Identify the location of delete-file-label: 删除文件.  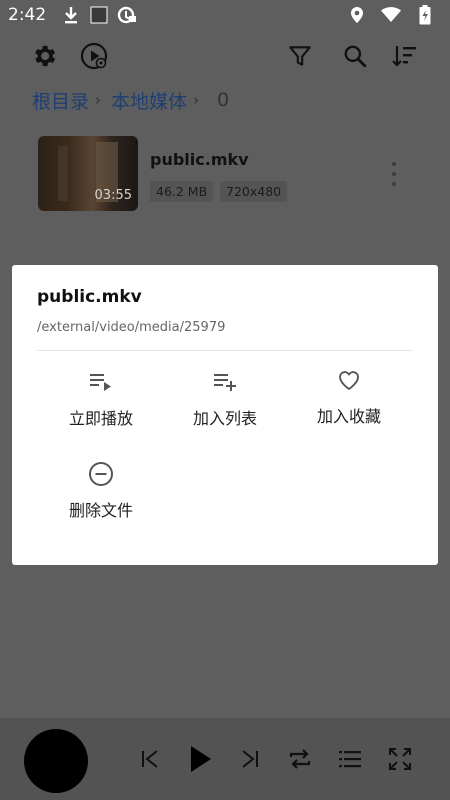
(100, 510).